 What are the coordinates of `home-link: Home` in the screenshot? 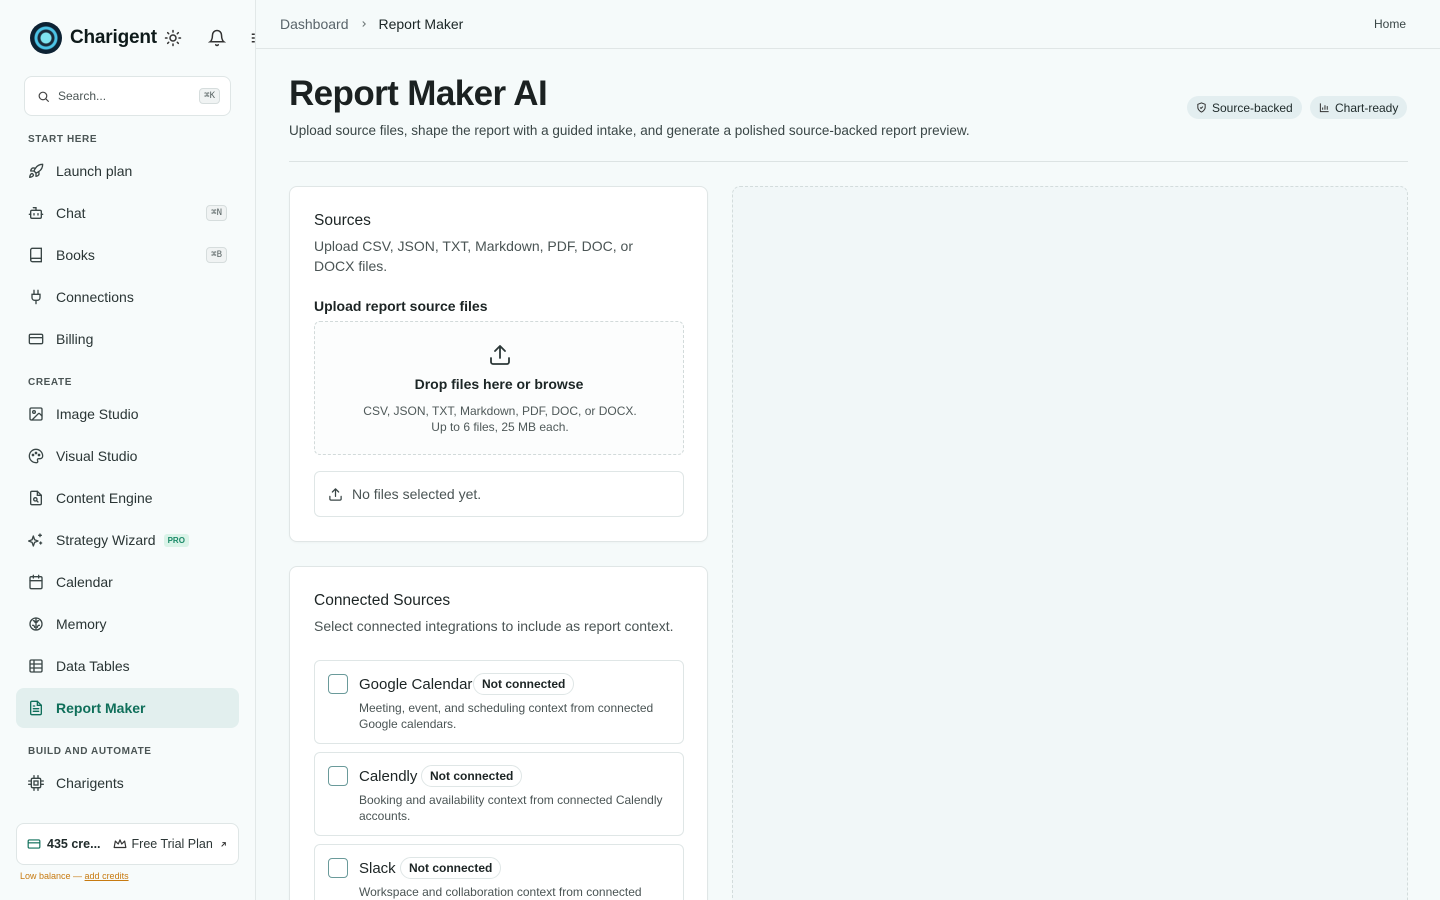 It's located at (1390, 24).